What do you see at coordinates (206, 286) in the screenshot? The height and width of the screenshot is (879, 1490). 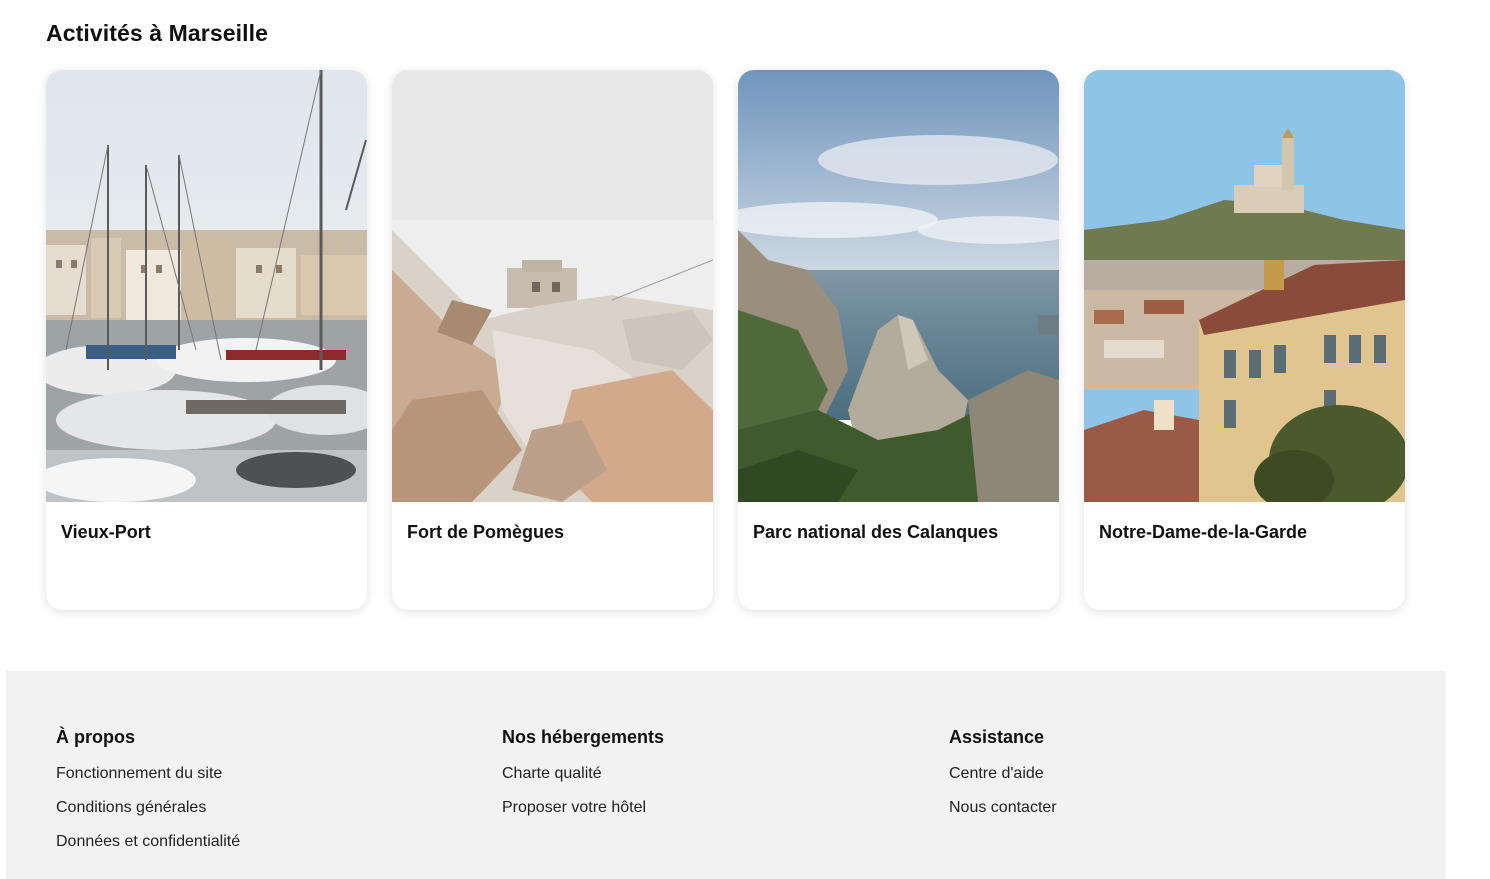 I see `vieux-port-photo` at bounding box center [206, 286].